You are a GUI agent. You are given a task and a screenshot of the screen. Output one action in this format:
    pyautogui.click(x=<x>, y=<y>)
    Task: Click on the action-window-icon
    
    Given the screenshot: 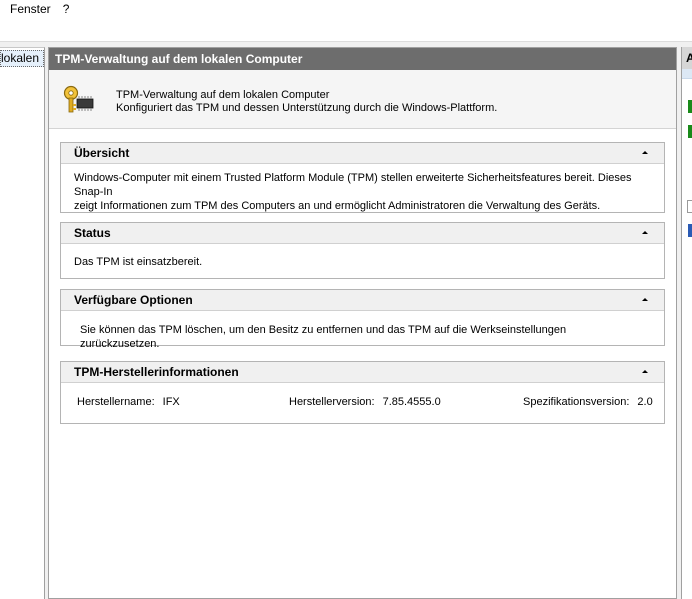 What is the action you would take?
    pyautogui.click(x=689, y=206)
    